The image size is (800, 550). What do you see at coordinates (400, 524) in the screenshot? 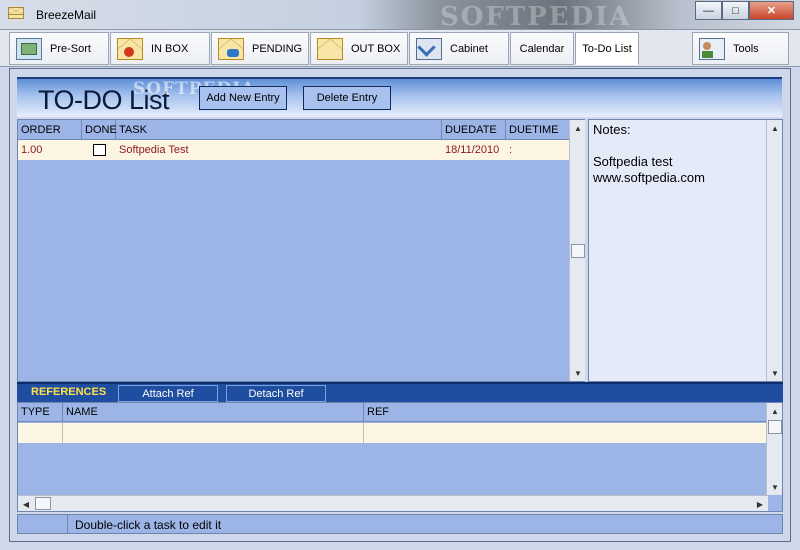
I see `status-bar: Double-click a task to edit it` at bounding box center [400, 524].